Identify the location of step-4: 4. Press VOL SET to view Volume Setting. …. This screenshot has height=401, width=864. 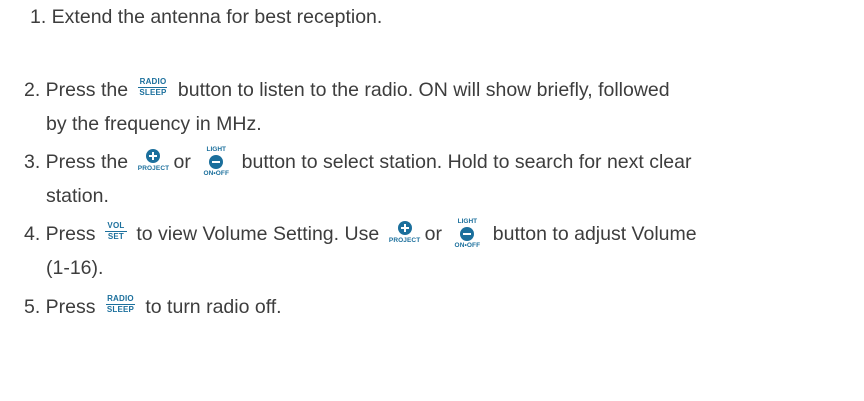
(360, 251).